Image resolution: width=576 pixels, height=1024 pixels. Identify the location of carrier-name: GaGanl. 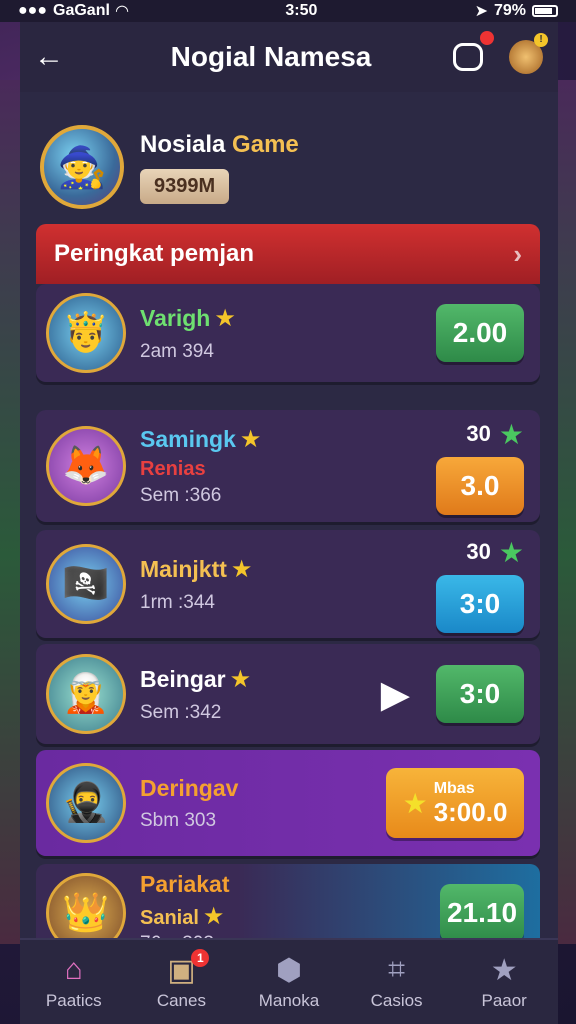
(81, 10).